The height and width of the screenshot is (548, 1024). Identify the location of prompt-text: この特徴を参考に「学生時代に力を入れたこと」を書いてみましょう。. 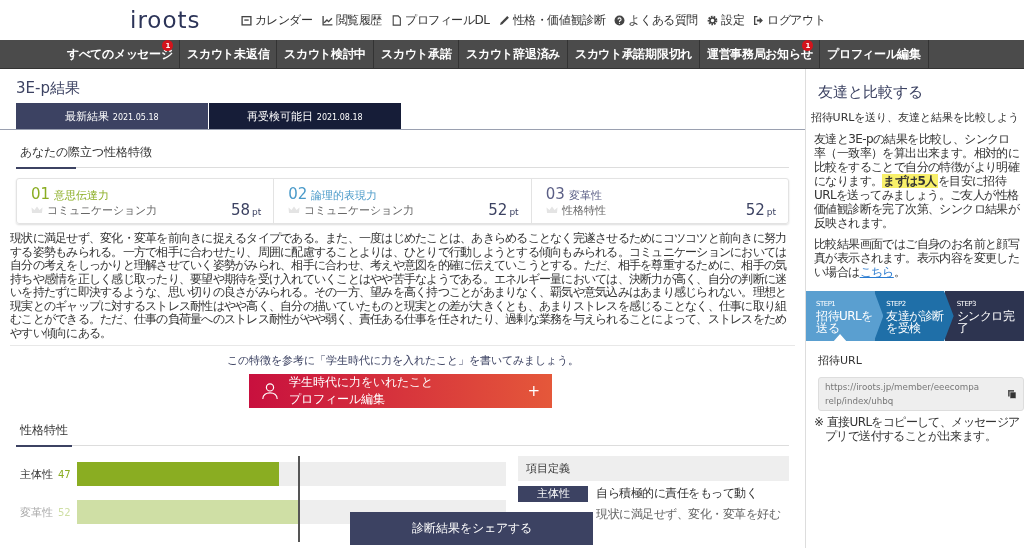
(402, 360).